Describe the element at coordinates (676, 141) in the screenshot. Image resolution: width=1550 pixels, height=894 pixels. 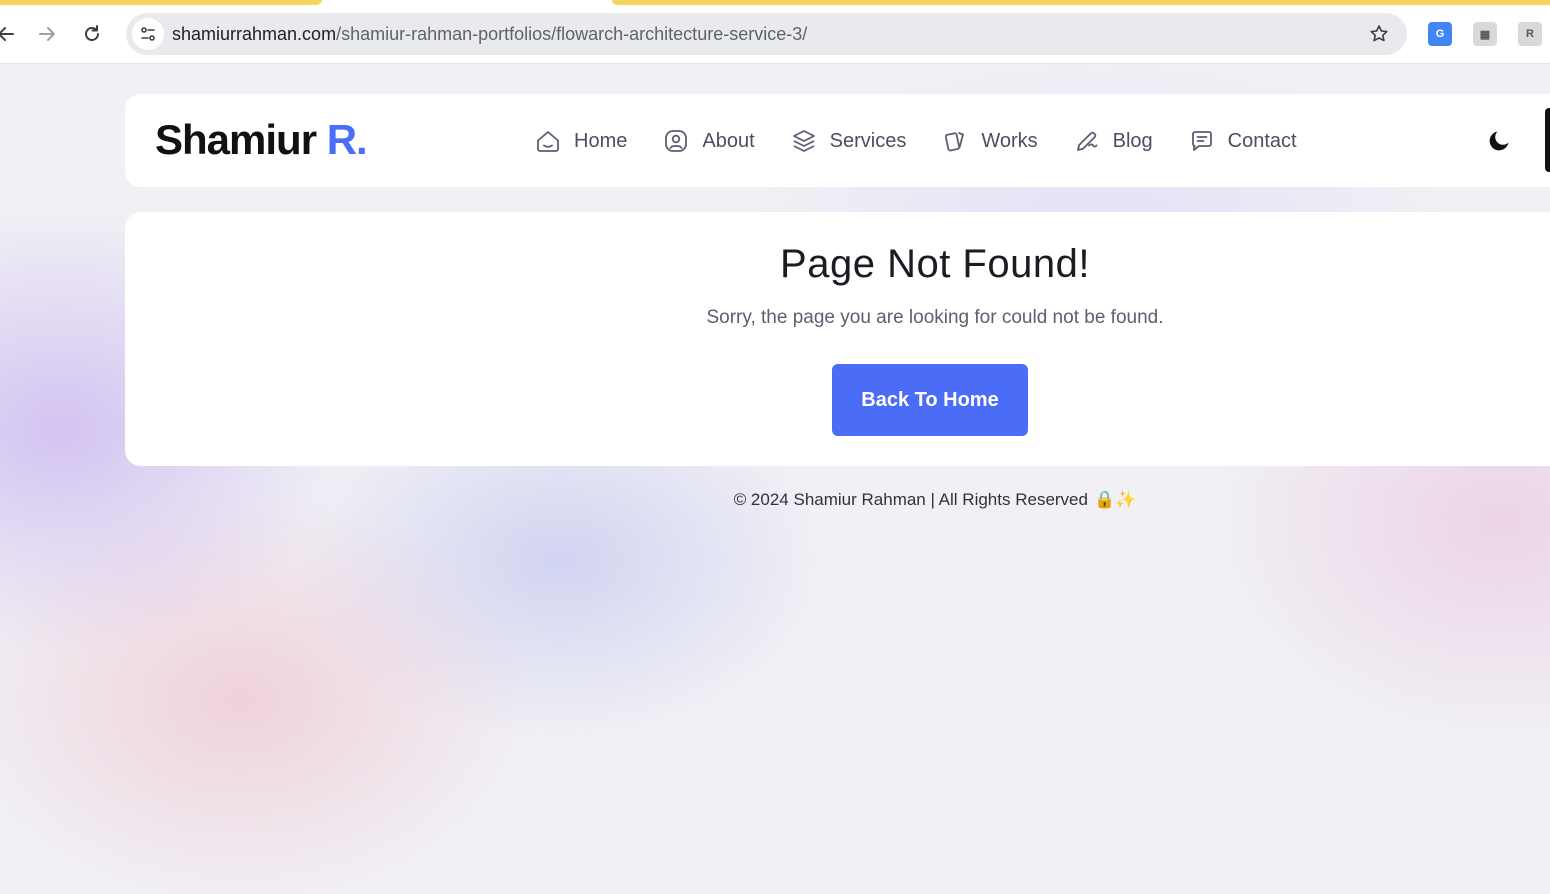
I see `user-icon` at that location.